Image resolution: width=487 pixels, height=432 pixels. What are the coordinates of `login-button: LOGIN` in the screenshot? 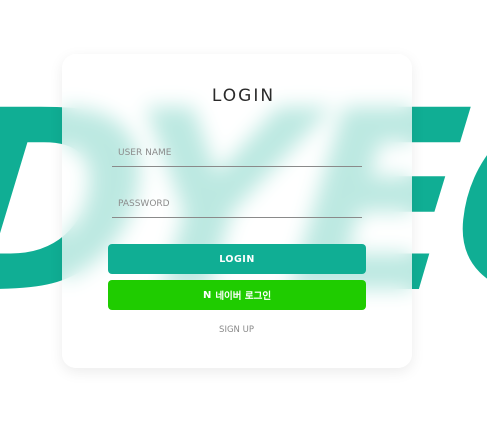 It's located at (237, 259).